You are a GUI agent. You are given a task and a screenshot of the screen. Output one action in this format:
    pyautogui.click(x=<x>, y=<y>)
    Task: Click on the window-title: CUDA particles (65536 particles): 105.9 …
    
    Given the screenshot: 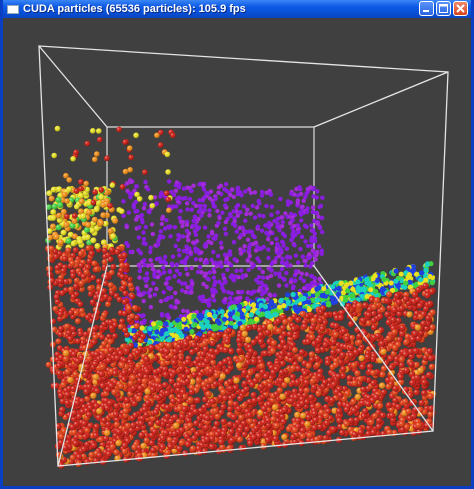 What is the action you would take?
    pyautogui.click(x=134, y=9)
    